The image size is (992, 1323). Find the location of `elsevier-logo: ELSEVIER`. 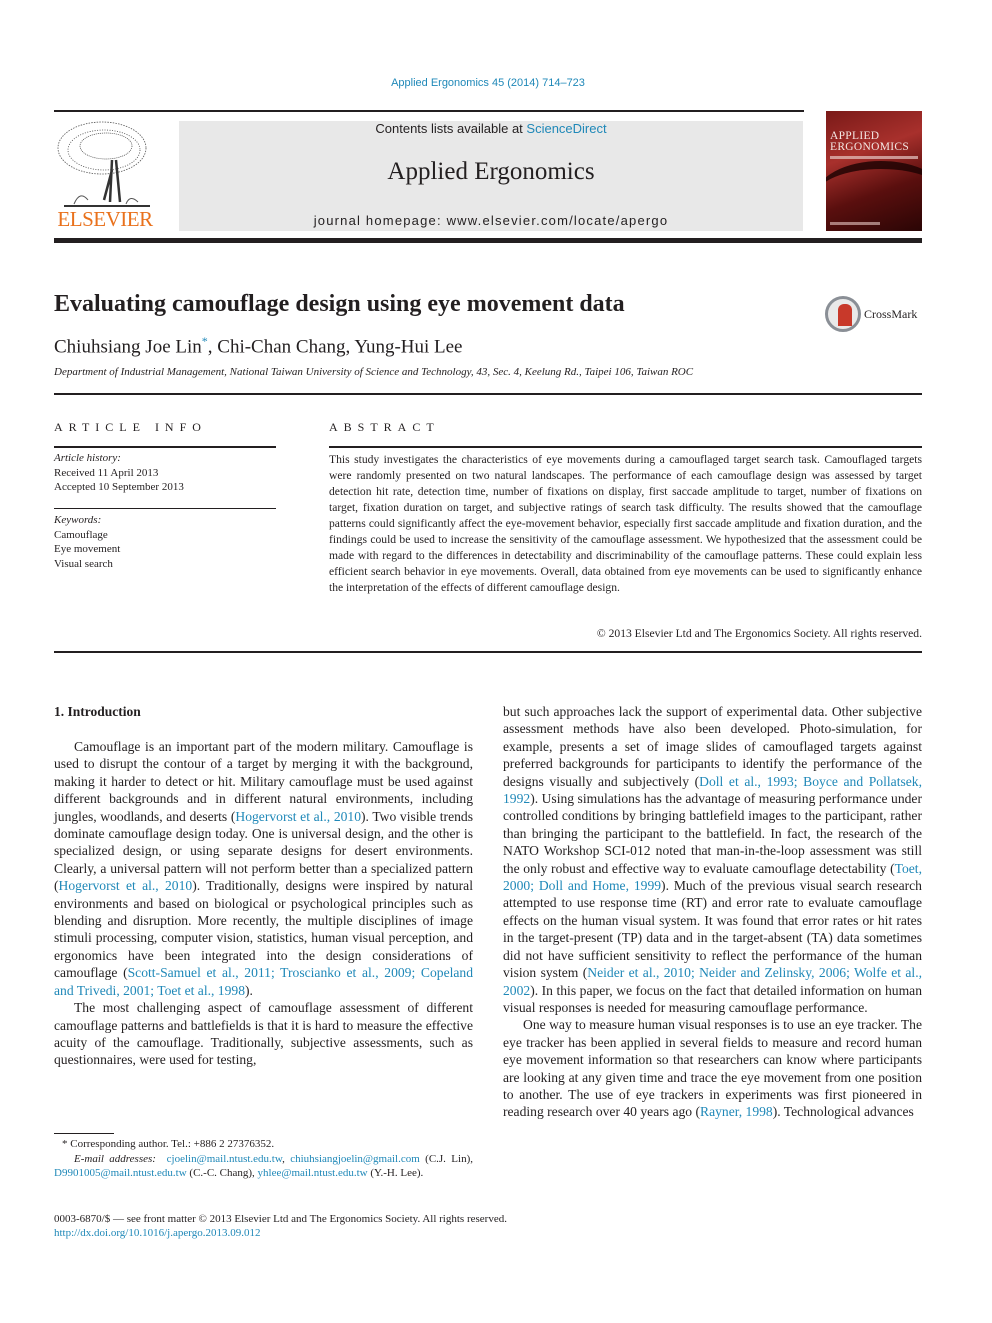

elsevier-logo: ELSEVIER is located at coordinates (105, 176).